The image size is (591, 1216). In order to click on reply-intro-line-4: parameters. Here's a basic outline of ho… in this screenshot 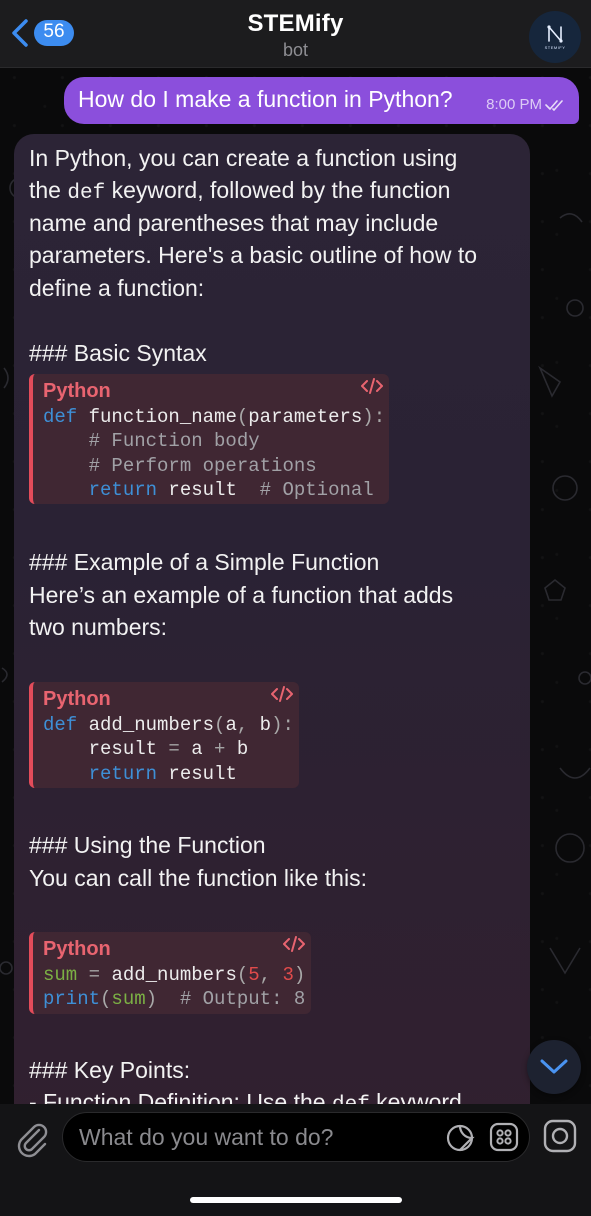, I will do `click(253, 255)`.